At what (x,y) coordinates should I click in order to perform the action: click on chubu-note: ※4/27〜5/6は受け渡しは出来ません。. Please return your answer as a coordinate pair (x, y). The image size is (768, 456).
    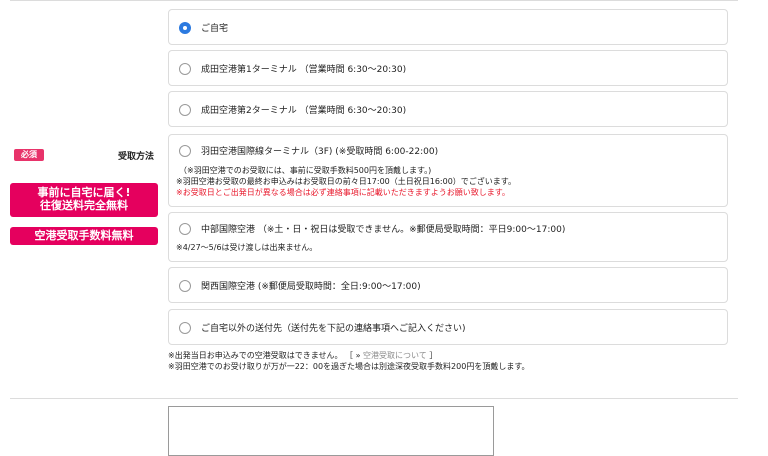
    Looking at the image, I should click on (247, 247).